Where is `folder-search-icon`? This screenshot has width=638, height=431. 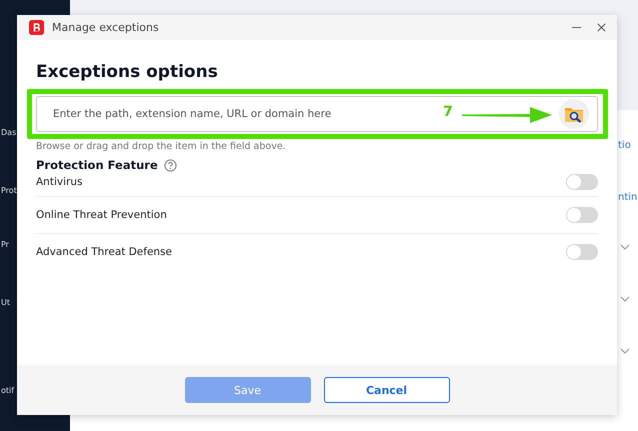 folder-search-icon is located at coordinates (574, 114).